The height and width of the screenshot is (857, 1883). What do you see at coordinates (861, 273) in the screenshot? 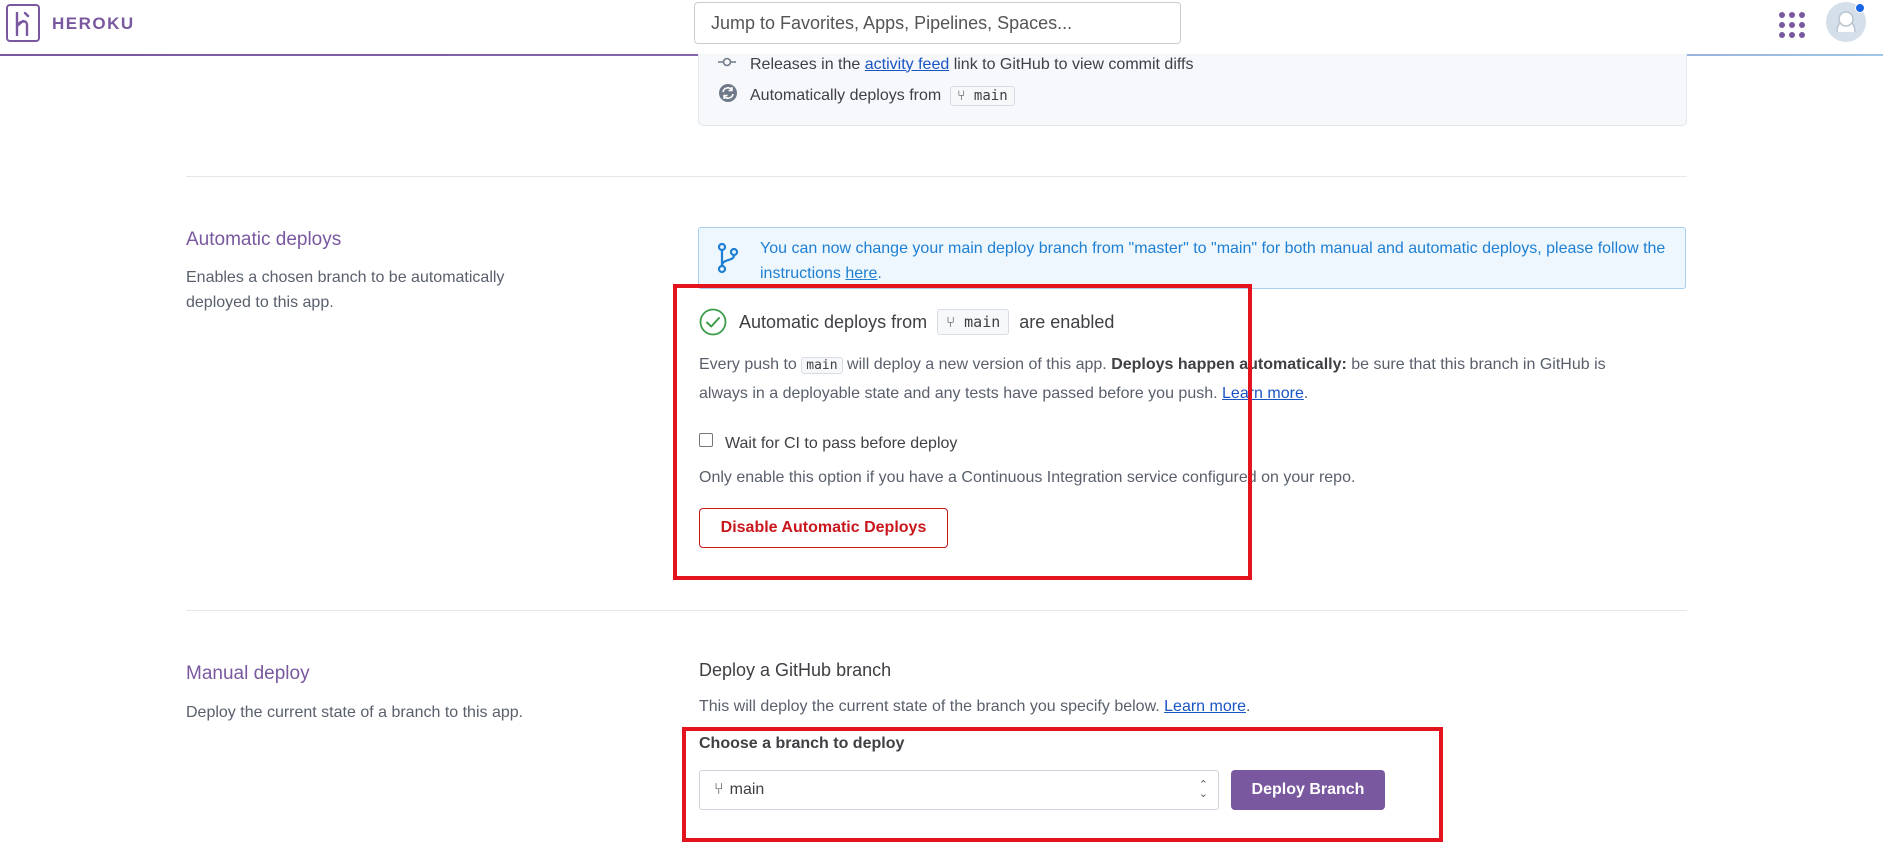
I see `instructions-link: here` at bounding box center [861, 273].